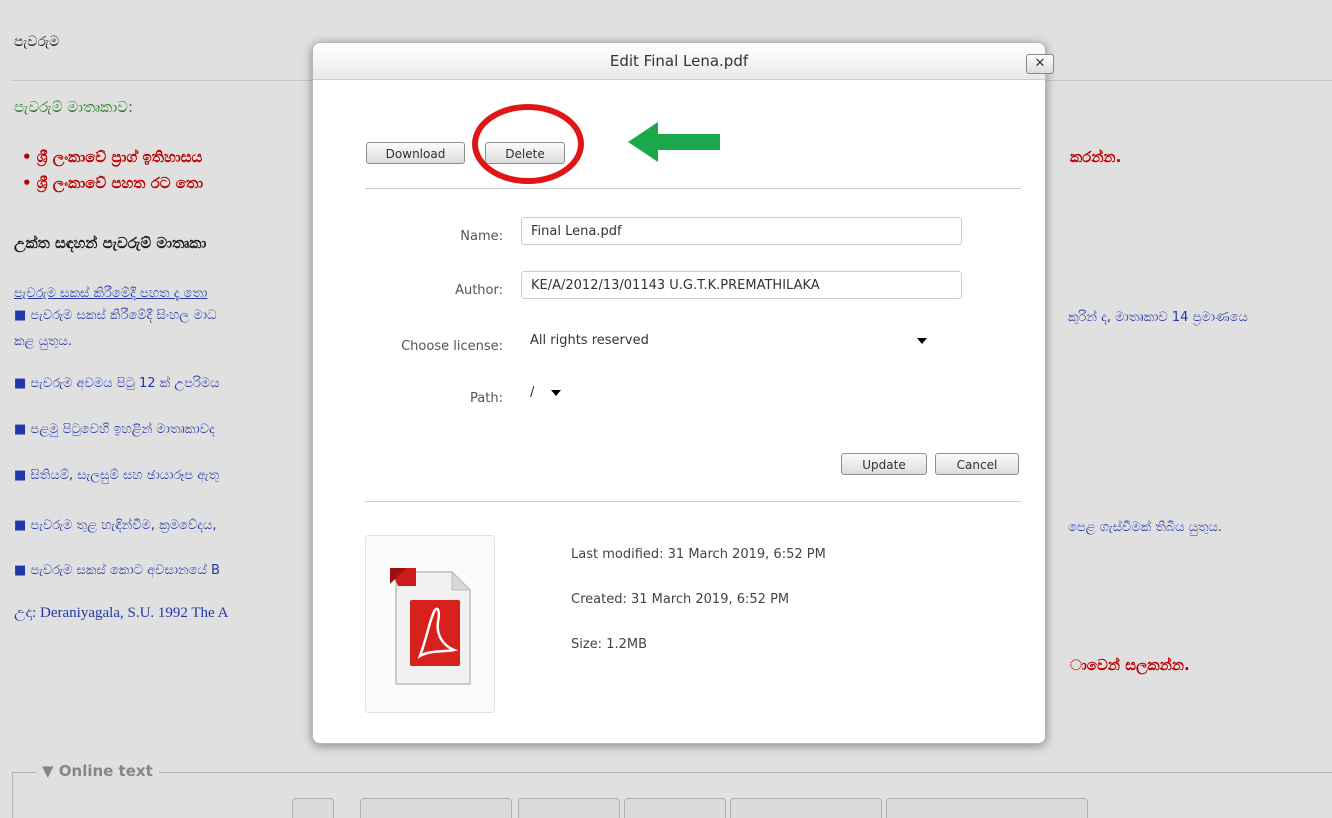 This screenshot has width=1332, height=818. What do you see at coordinates (609, 644) in the screenshot?
I see `file-size-text: Size: 1.2MB` at bounding box center [609, 644].